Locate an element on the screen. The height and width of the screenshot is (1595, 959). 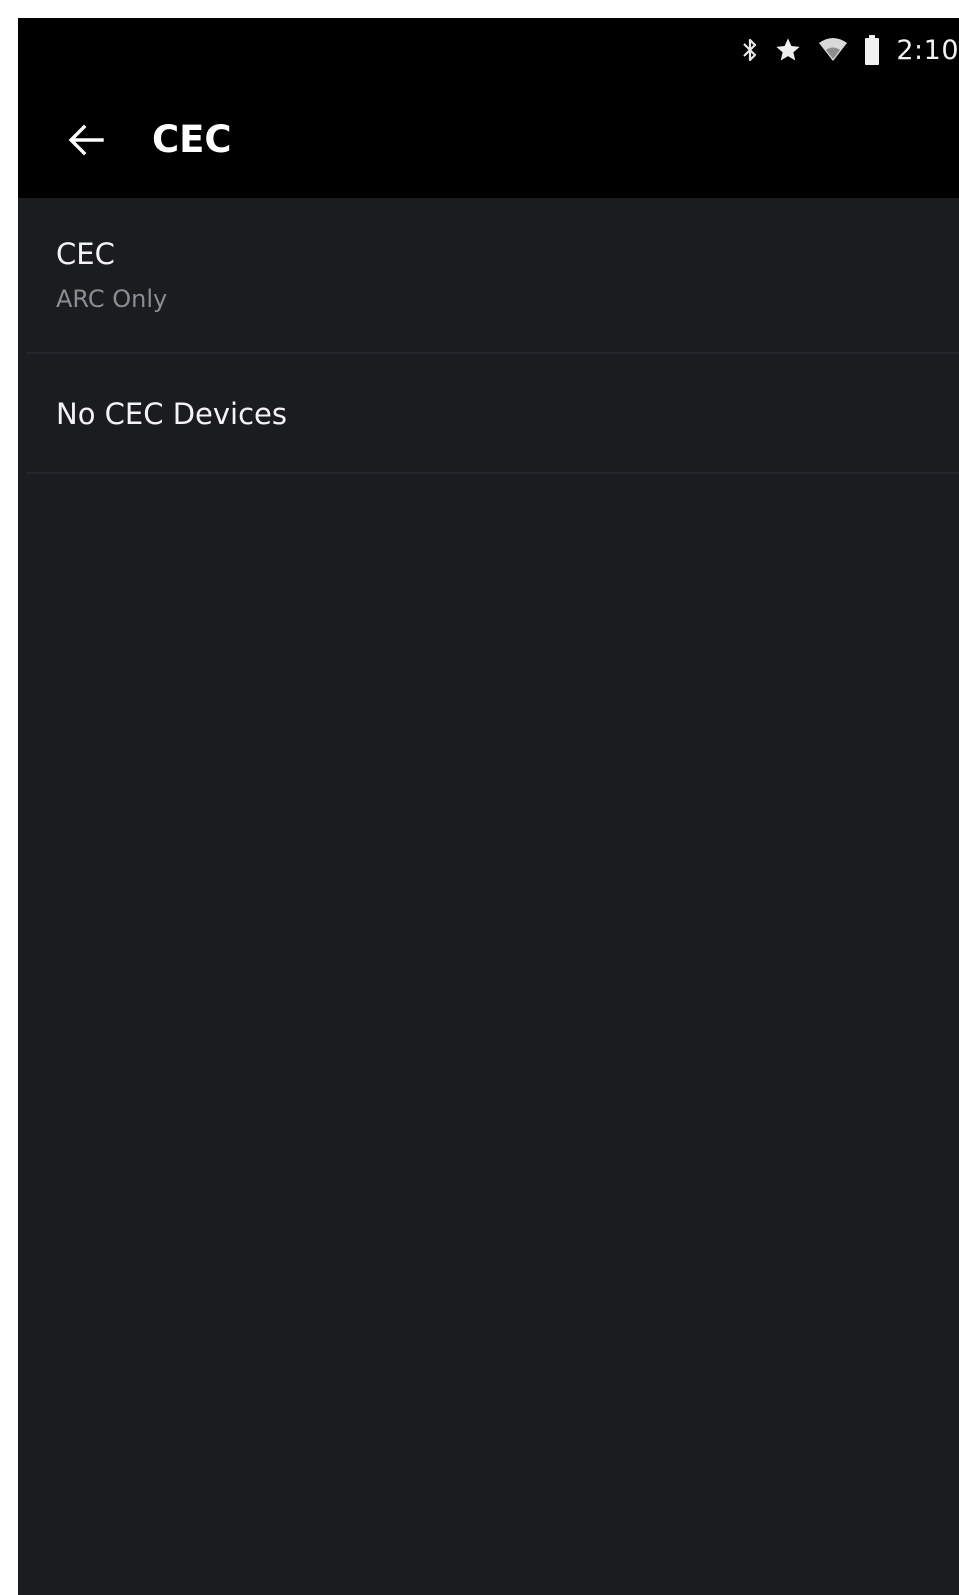
cec-setting-title: CEC is located at coordinates (85, 254).